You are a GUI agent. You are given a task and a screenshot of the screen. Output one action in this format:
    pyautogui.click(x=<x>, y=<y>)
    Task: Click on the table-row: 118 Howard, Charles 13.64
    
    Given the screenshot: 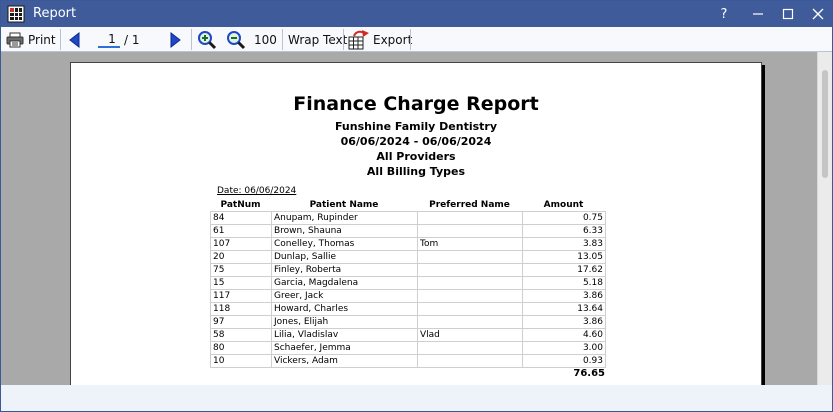 What is the action you would take?
    pyautogui.click(x=408, y=309)
    